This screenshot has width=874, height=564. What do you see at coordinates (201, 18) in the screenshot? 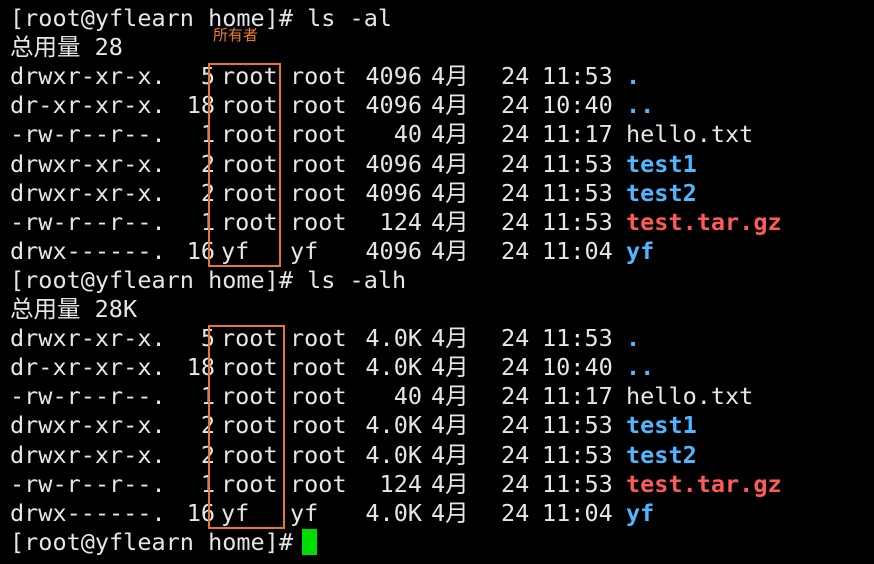
I see `command-line: [root@yflearn home]# ls -al` at bounding box center [201, 18].